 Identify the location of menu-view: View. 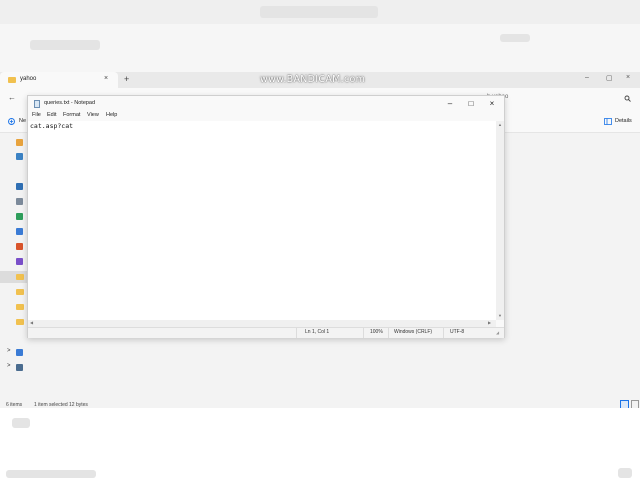
(93, 115).